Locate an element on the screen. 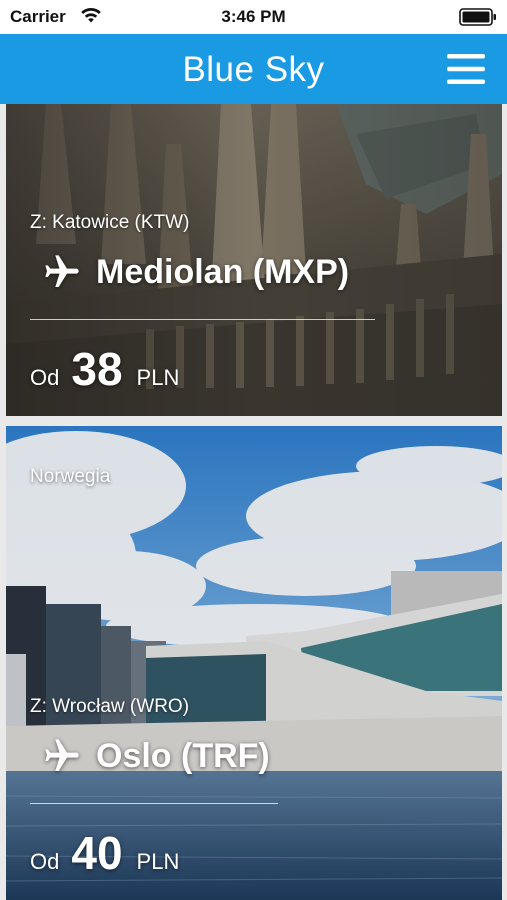  hamburger-menu-icon is located at coordinates (466, 69).